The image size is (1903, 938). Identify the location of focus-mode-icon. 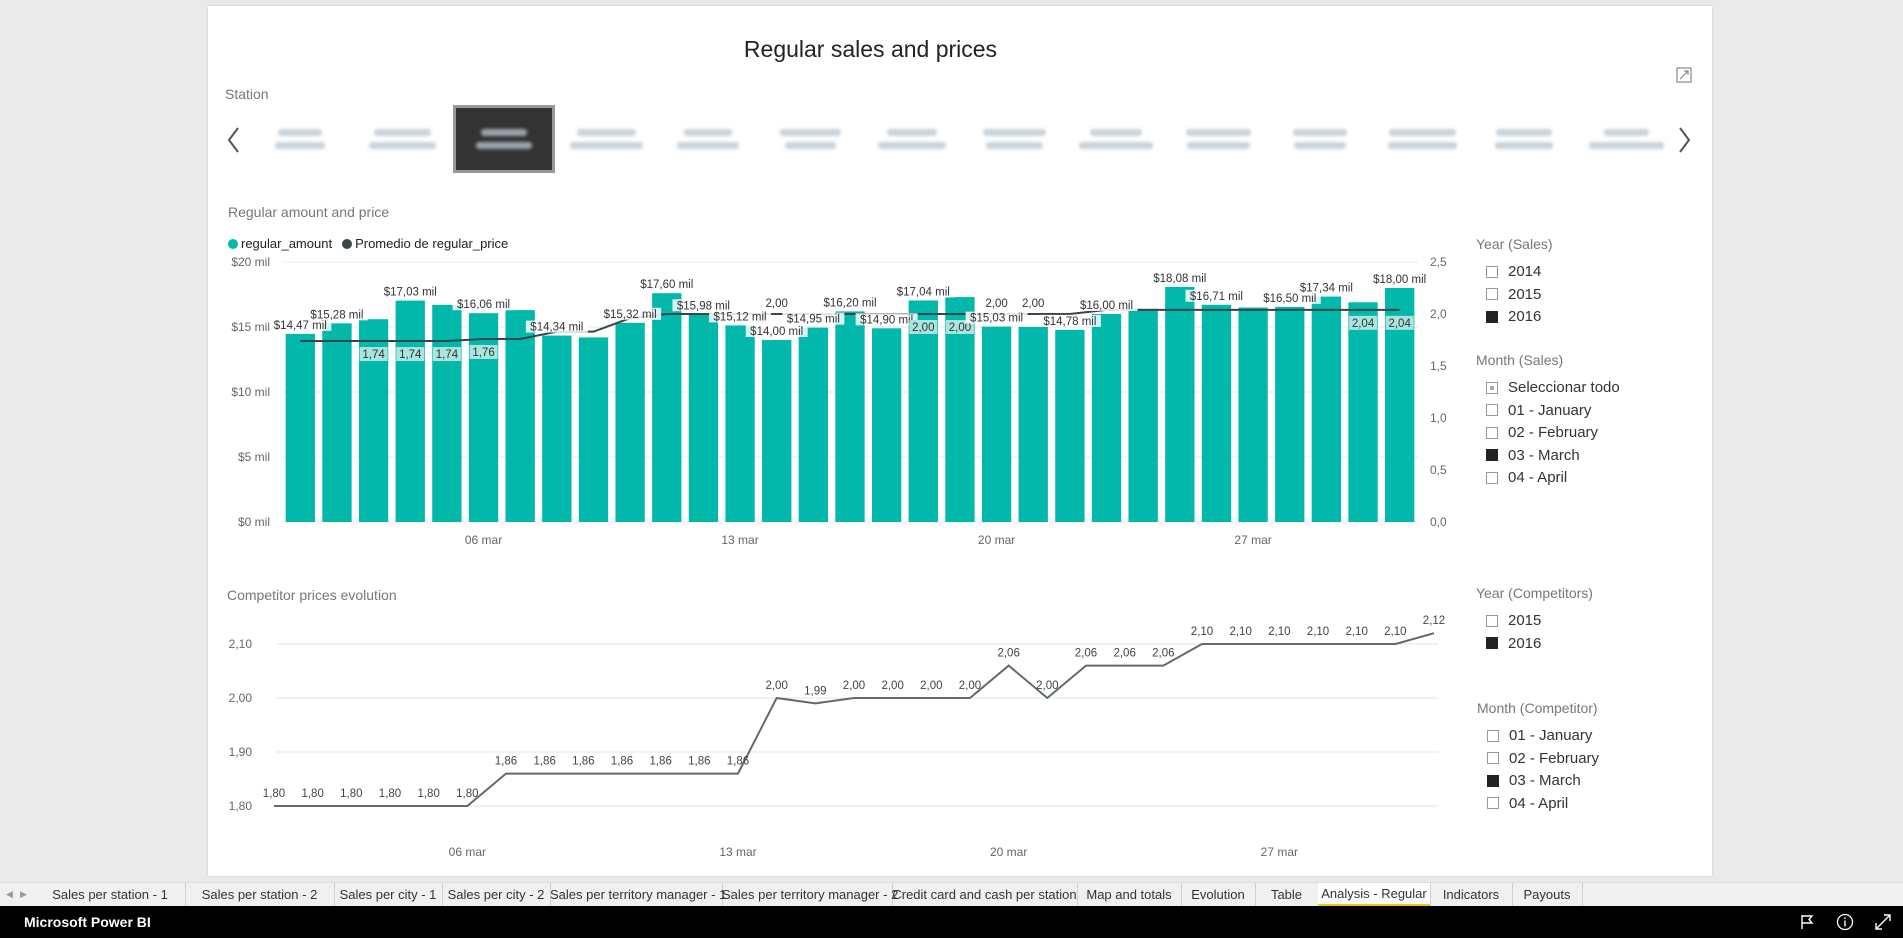
(1684, 75).